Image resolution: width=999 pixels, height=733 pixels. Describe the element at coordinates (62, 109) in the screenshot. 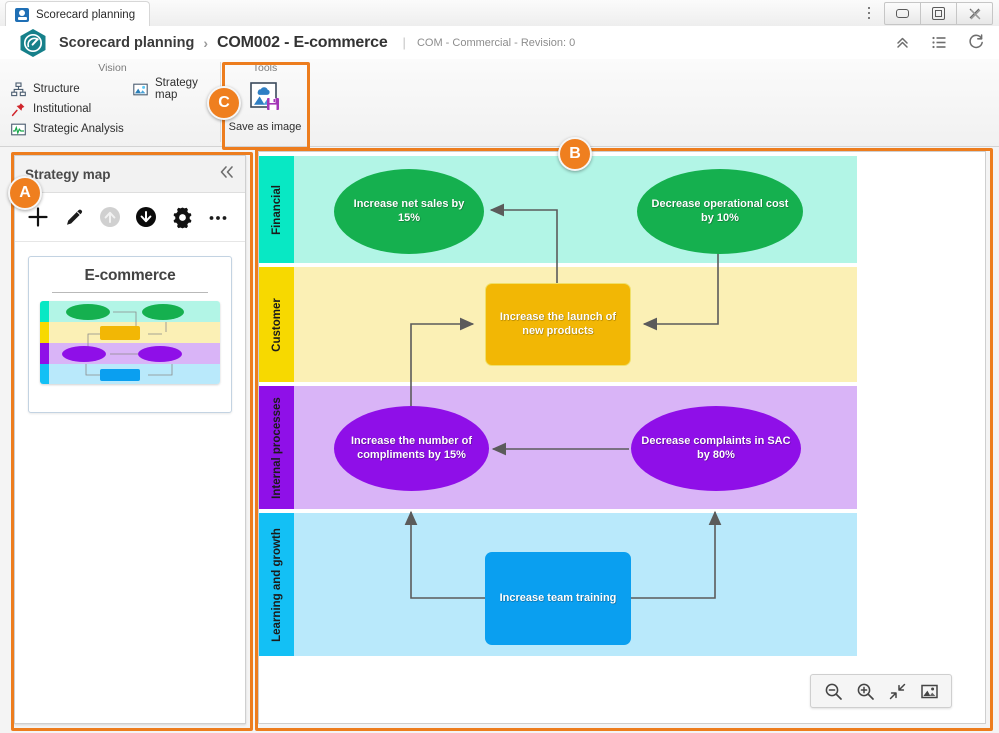

I see `ribbon-item-institutional-label: Institutional` at that location.